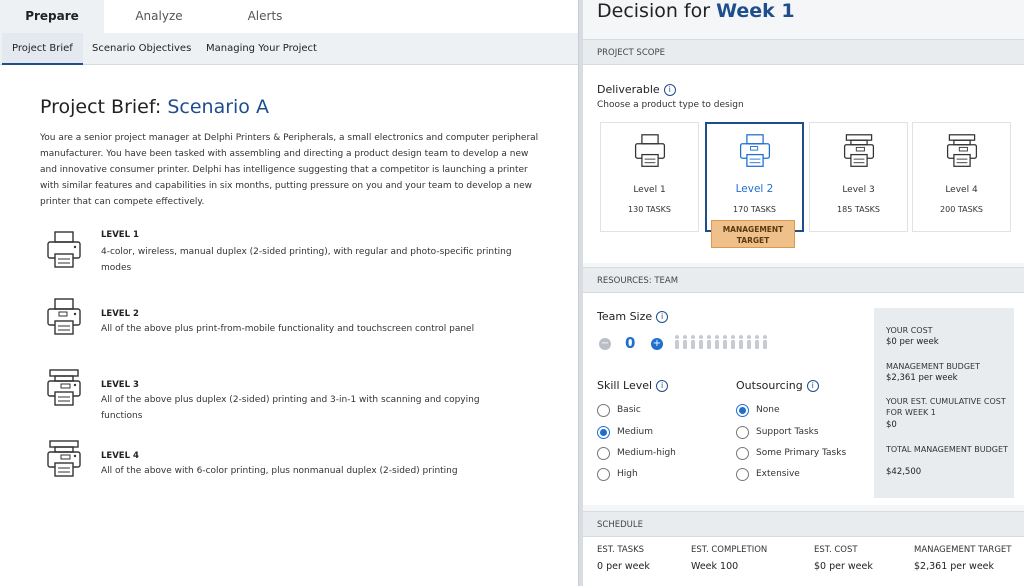 The height and width of the screenshot is (586, 1024). What do you see at coordinates (754, 177) in the screenshot?
I see `deliverable-card-level-2: Level 2 170 TASKS` at bounding box center [754, 177].